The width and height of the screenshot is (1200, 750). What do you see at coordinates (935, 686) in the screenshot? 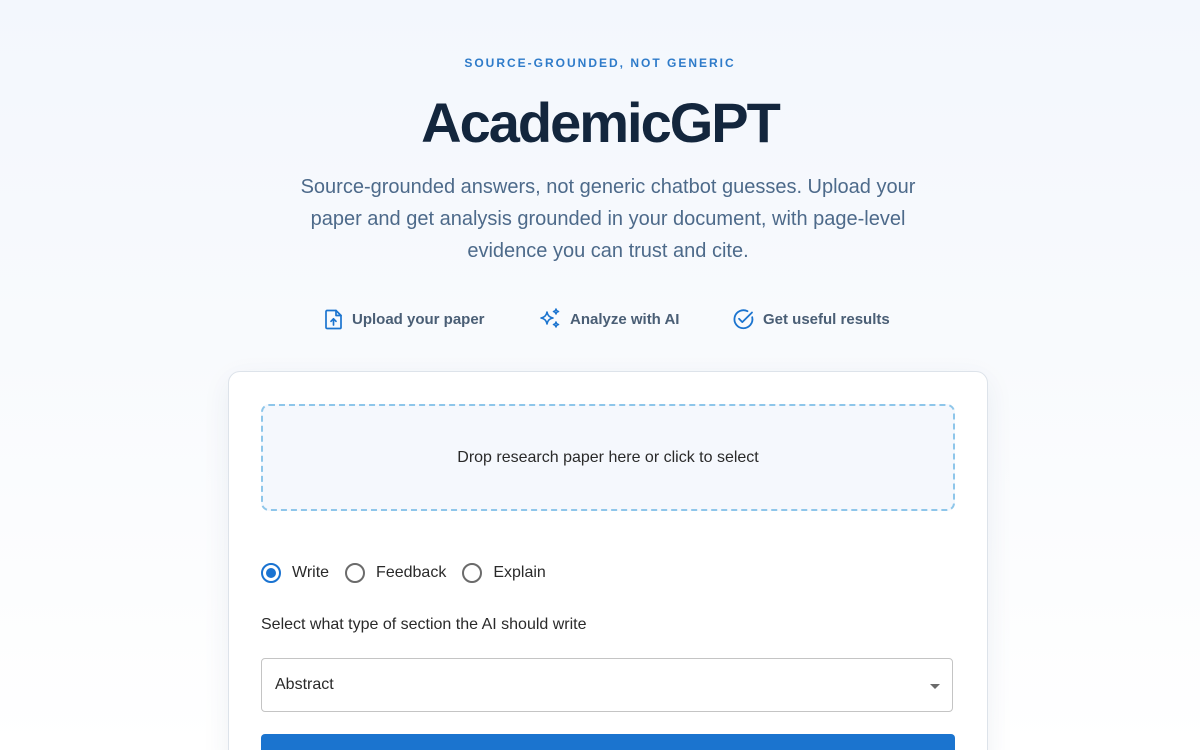
I see `chevron-down-icon` at bounding box center [935, 686].